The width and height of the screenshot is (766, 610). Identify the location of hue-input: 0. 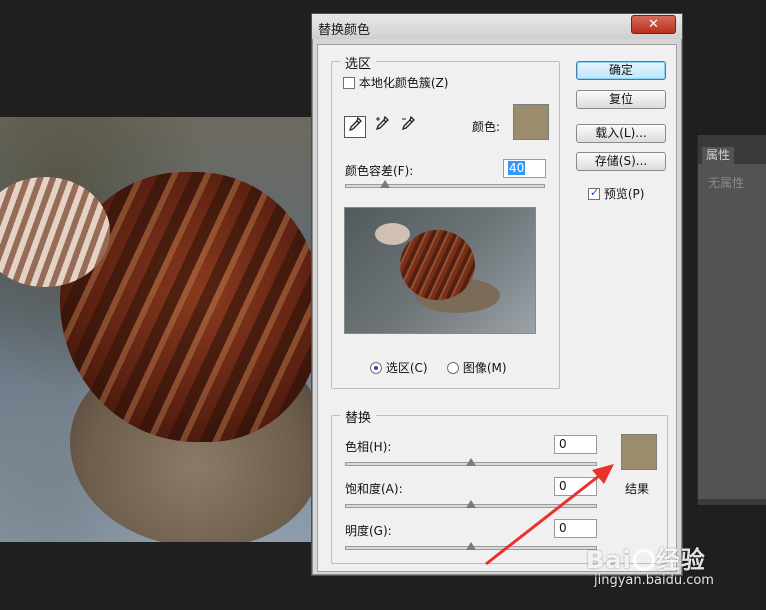
(575, 444).